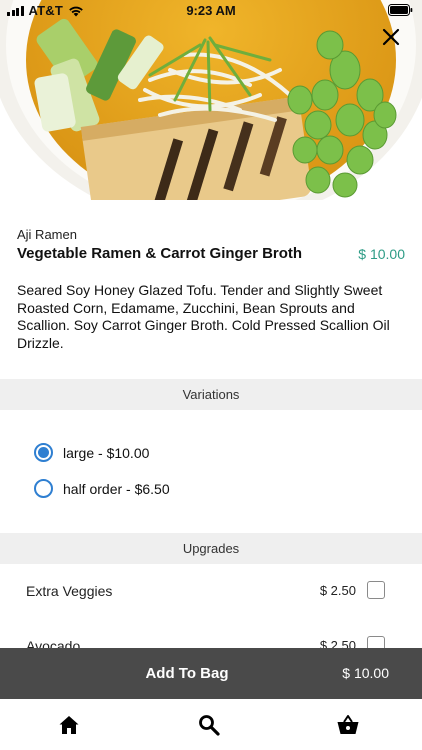  Describe the element at coordinates (381, 254) in the screenshot. I see `item-price: $ 10.00` at that location.